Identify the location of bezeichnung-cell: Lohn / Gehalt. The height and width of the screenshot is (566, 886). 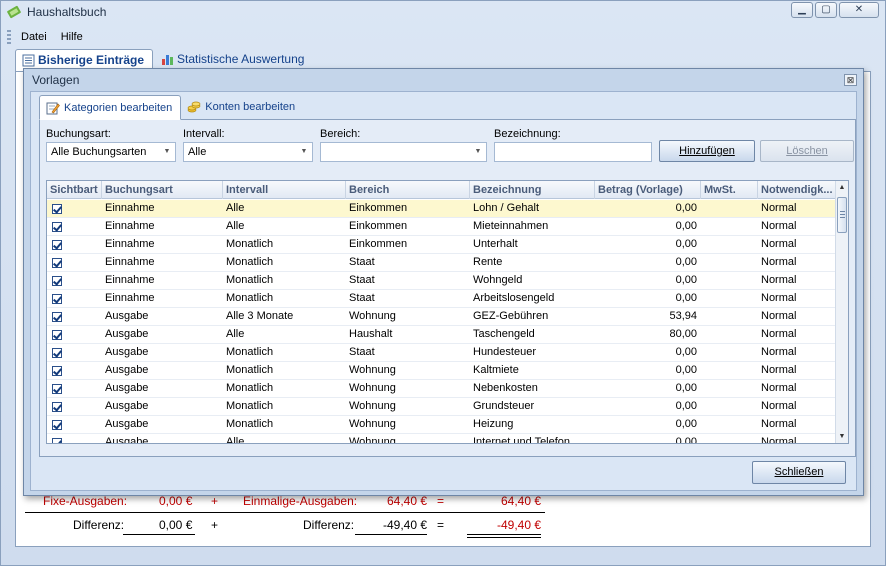
(506, 208).